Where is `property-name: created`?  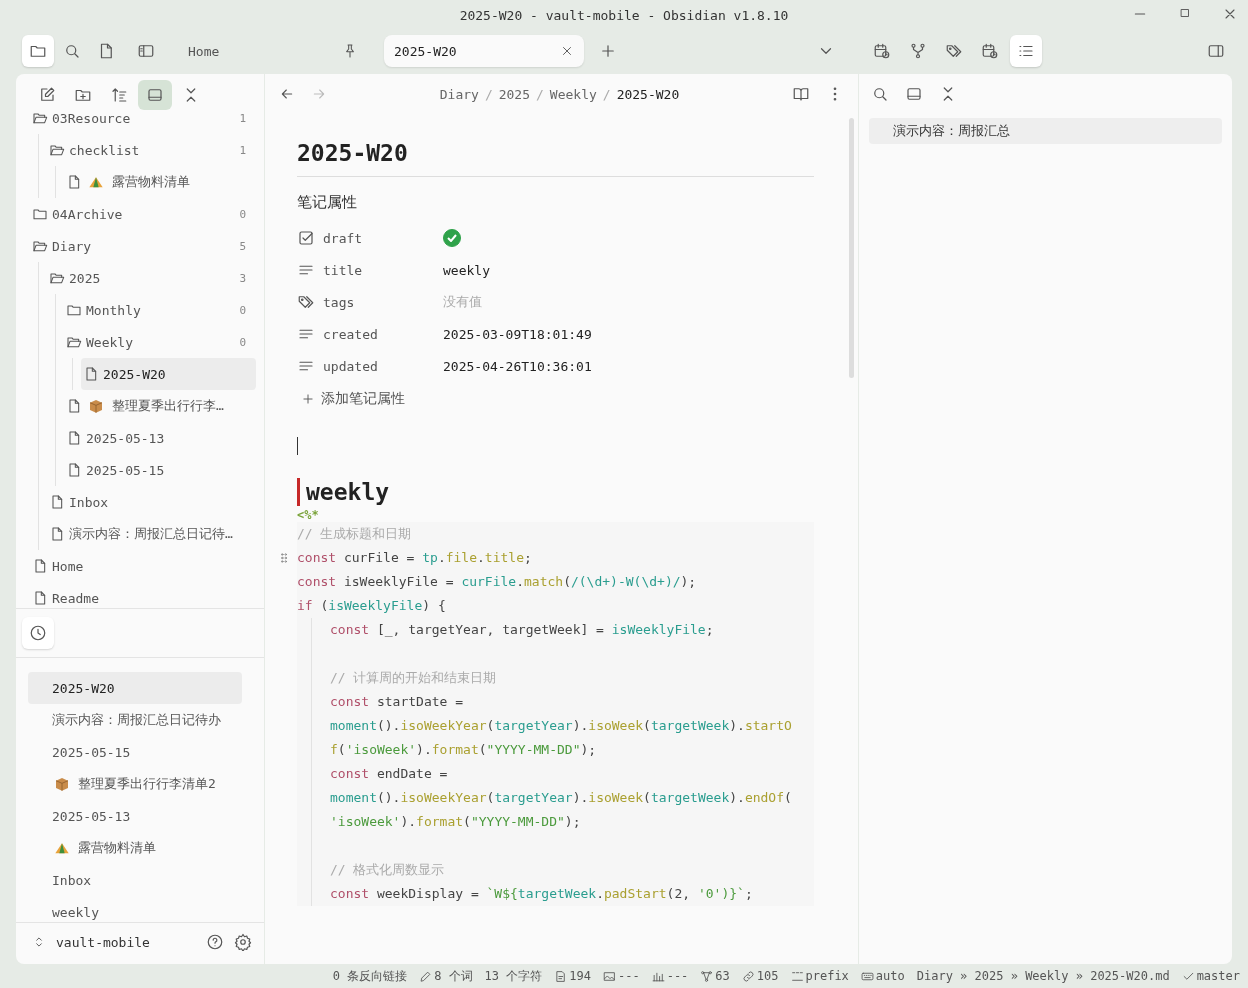 property-name: created is located at coordinates (379, 334).